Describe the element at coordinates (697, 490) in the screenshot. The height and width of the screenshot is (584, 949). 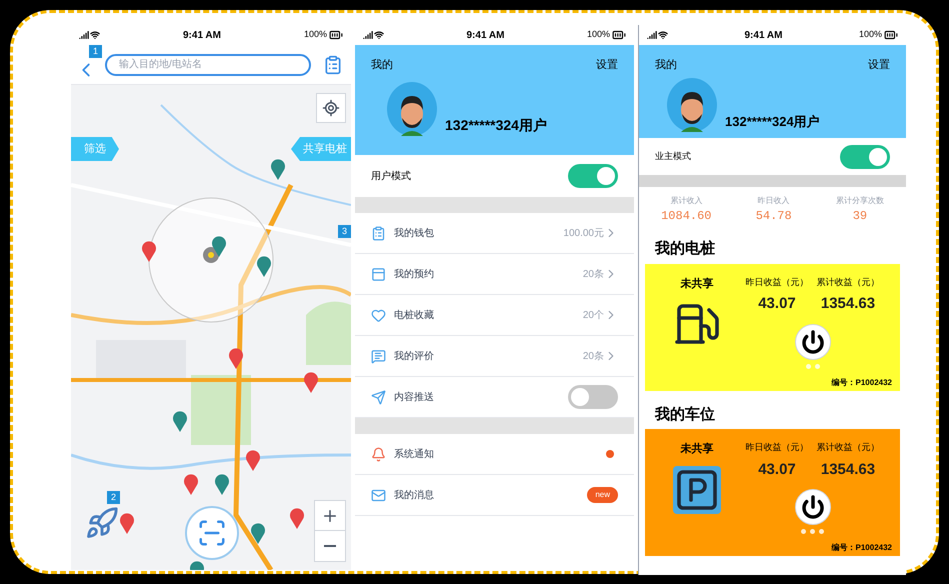
I see `parking-sign-icon` at that location.